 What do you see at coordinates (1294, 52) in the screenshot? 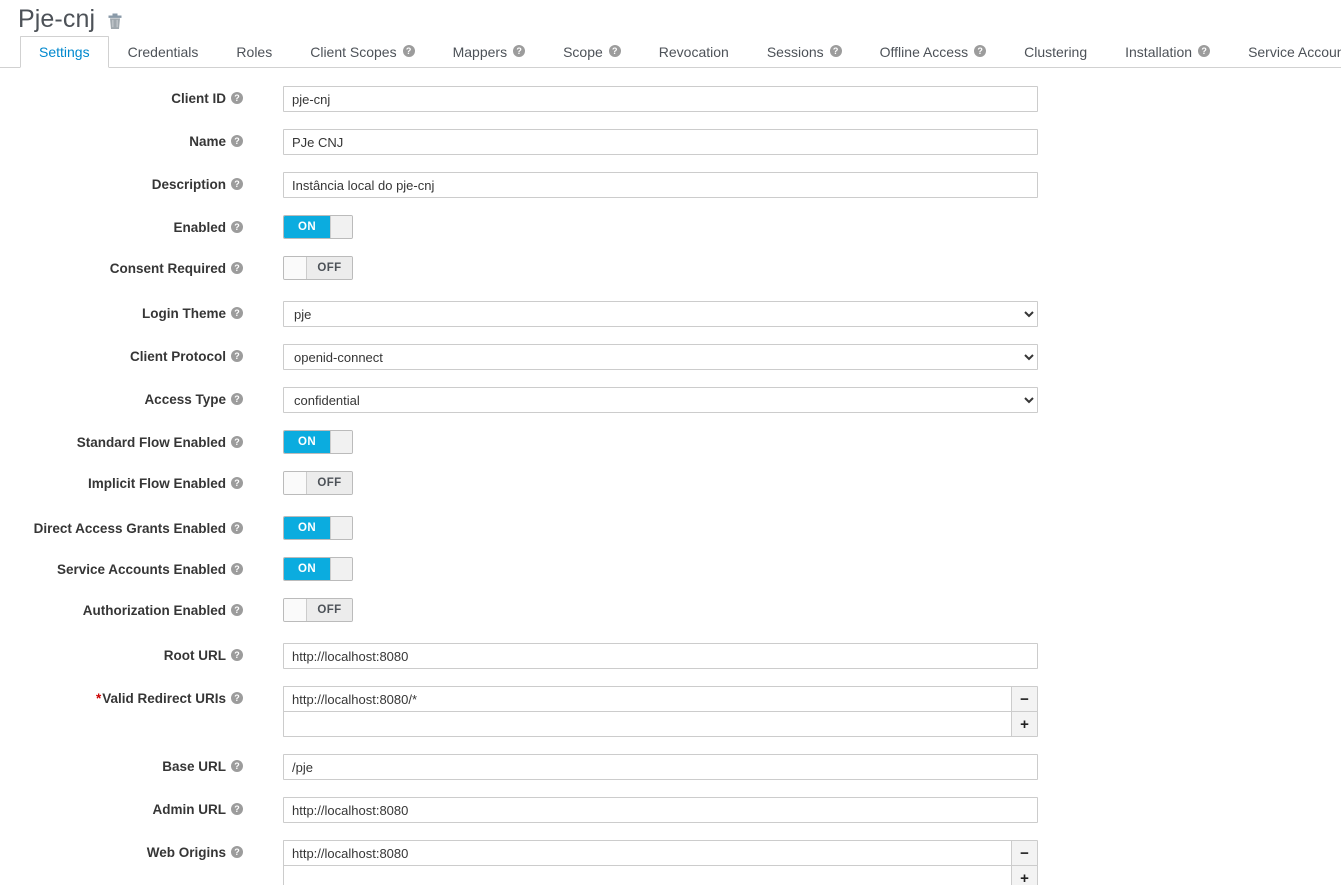
I see `tab-label: Service Account Roles` at bounding box center [1294, 52].